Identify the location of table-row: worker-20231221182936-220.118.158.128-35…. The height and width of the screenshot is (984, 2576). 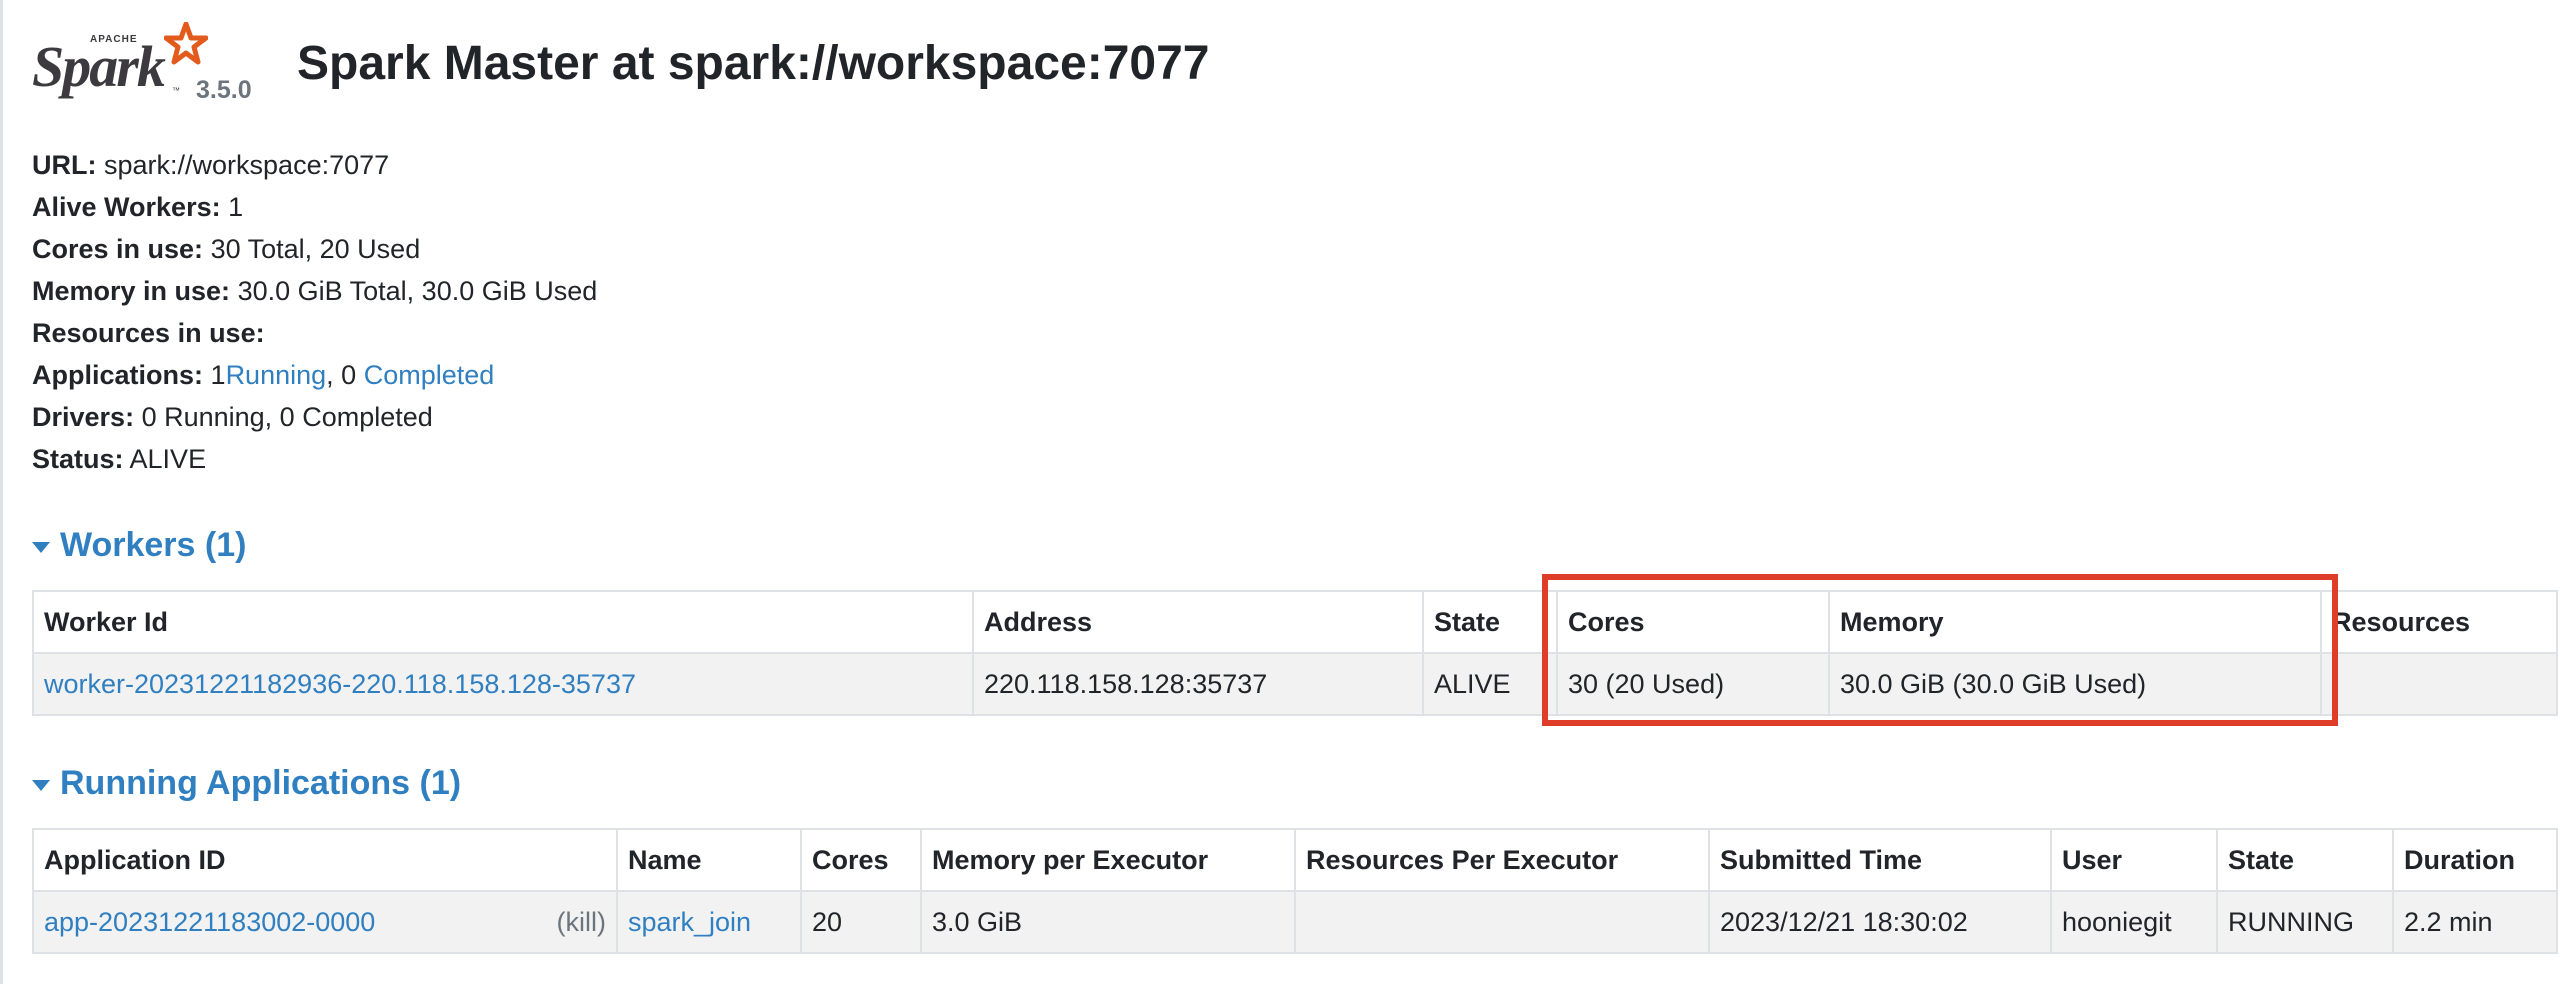
(1295, 684).